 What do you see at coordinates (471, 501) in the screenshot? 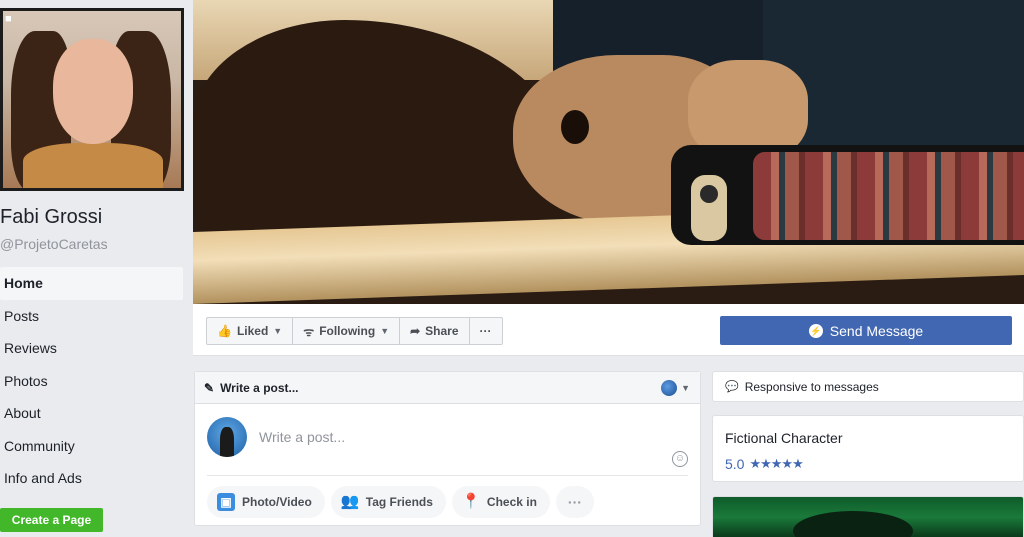
I see `location-pin-icon: 📍` at bounding box center [471, 501].